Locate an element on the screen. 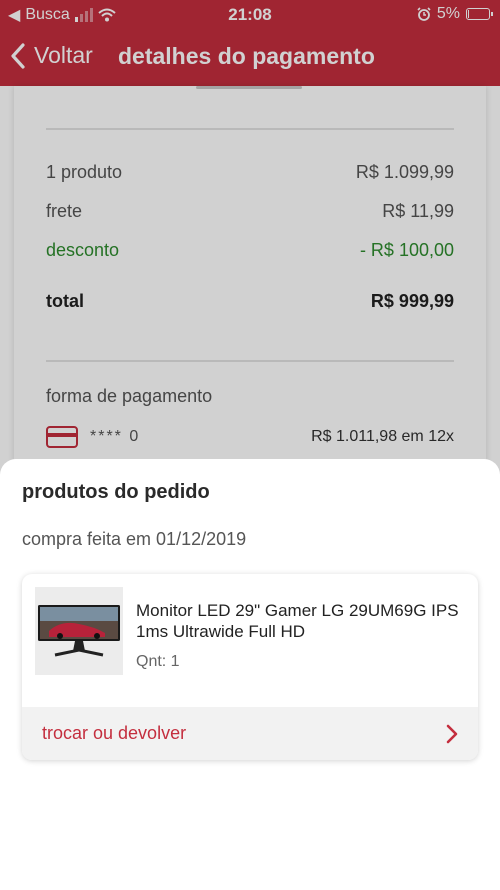 Image resolution: width=500 pixels, height=890 pixels. sheet-title: produtos do pedido is located at coordinates (116, 492).